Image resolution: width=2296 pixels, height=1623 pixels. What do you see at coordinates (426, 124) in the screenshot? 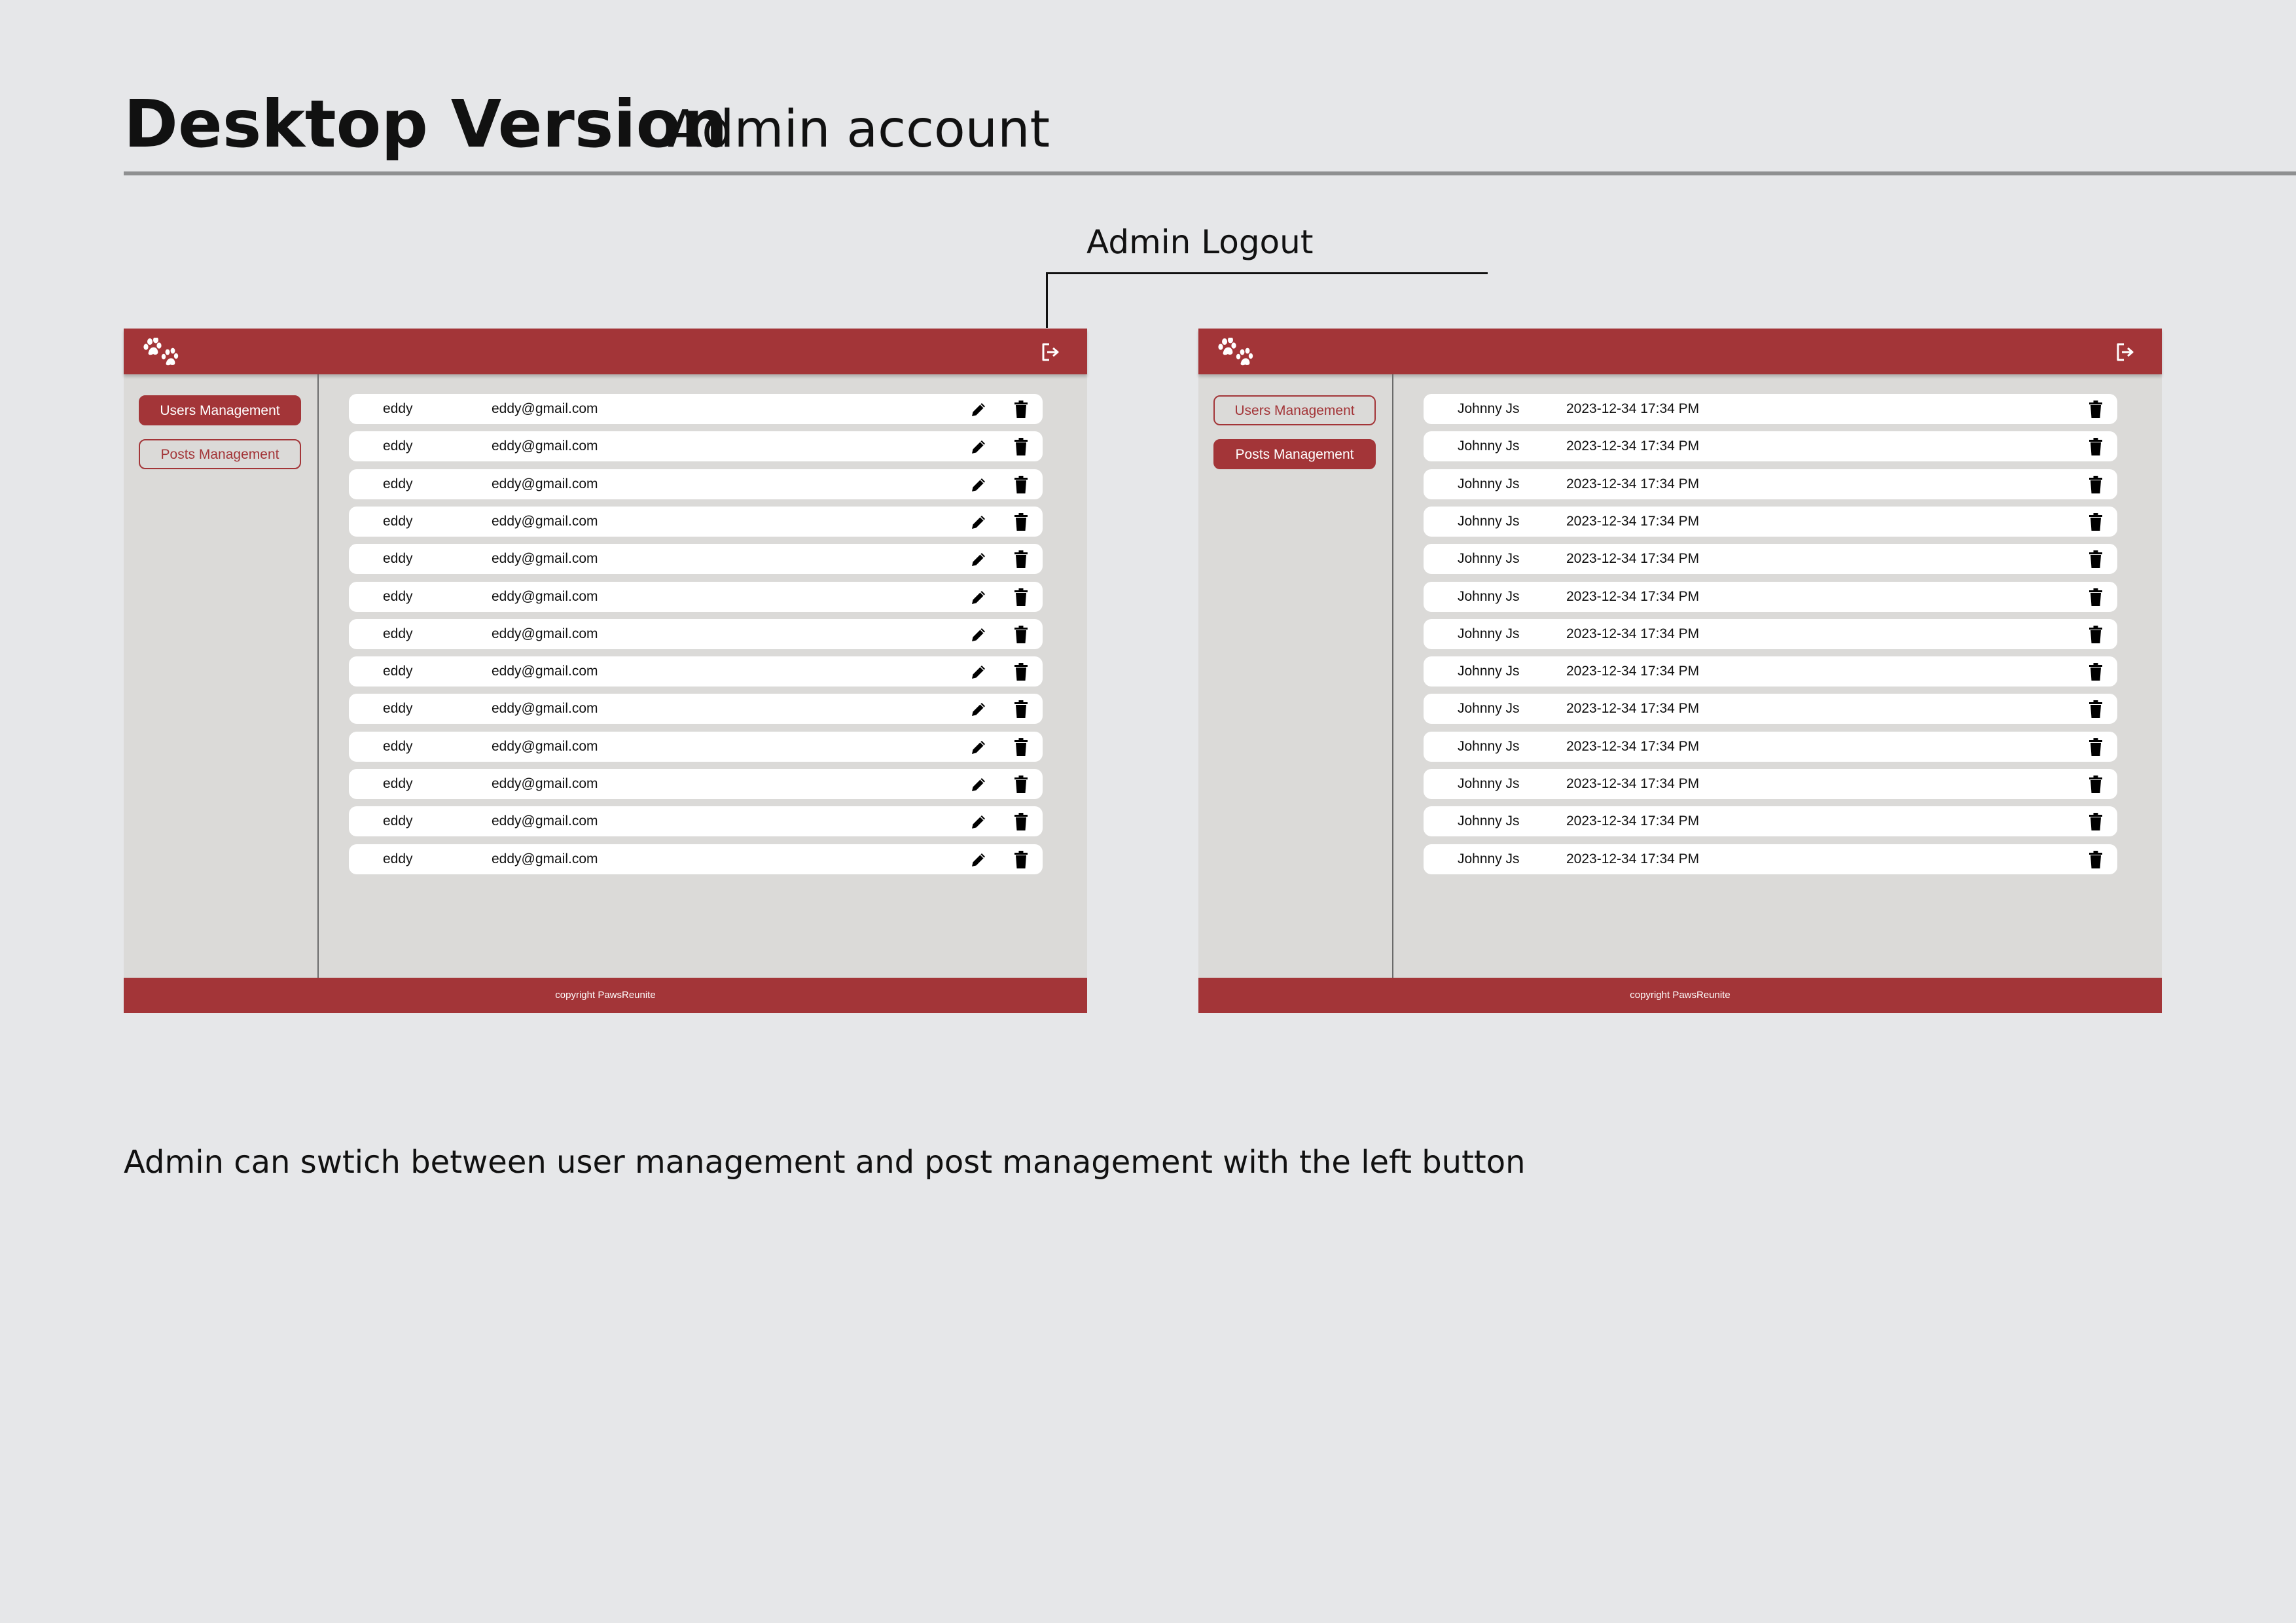
I see `page-title: Desktop Version` at bounding box center [426, 124].